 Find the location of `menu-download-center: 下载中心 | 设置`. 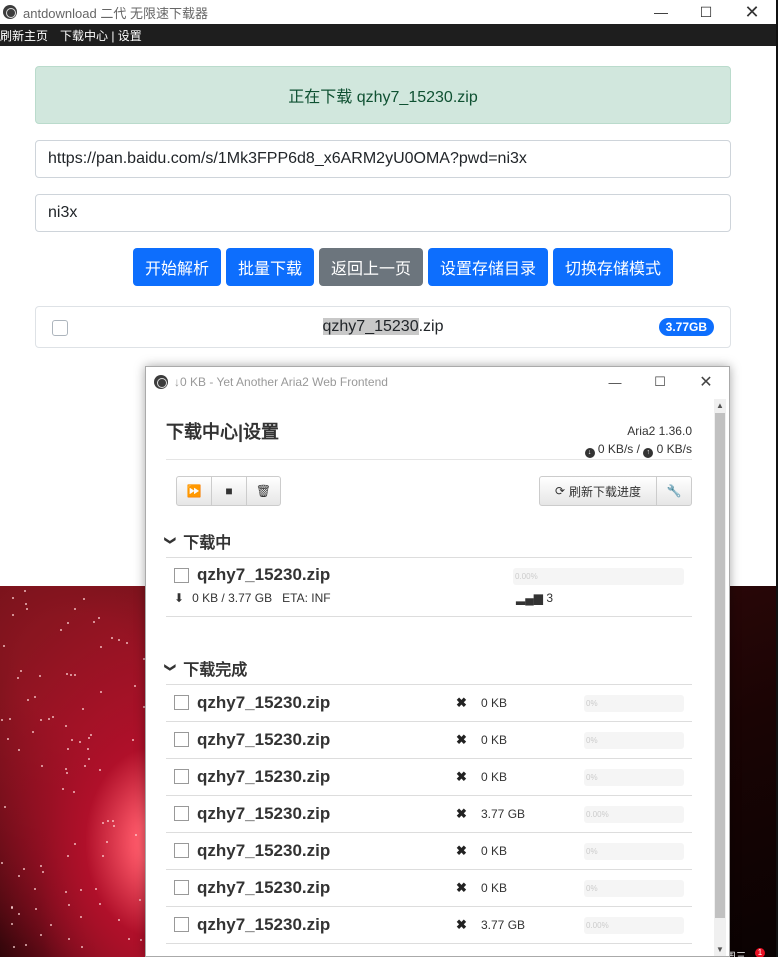

menu-download-center: 下载中心 | 设置 is located at coordinates (101, 35).